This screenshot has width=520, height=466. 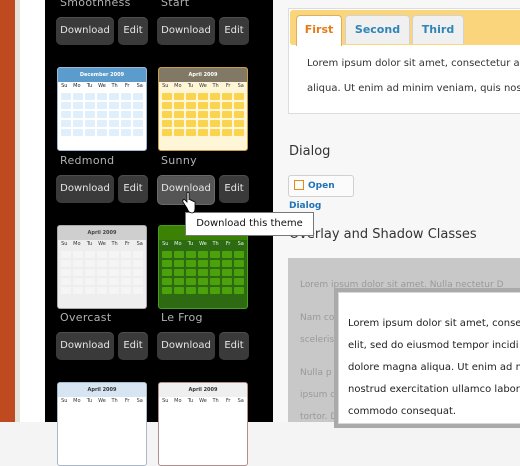 I want to click on new-window-icon, so click(x=299, y=184).